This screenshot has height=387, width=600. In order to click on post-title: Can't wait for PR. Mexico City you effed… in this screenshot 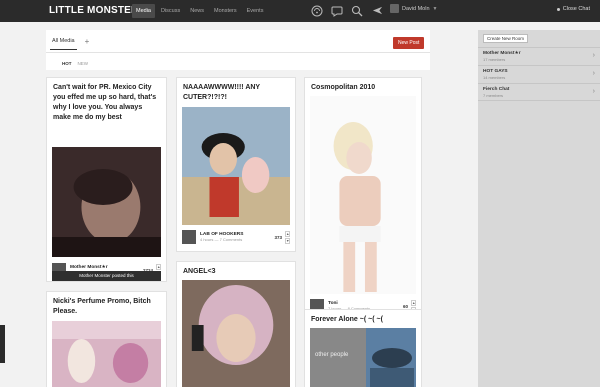, I will do `click(106, 103)`.